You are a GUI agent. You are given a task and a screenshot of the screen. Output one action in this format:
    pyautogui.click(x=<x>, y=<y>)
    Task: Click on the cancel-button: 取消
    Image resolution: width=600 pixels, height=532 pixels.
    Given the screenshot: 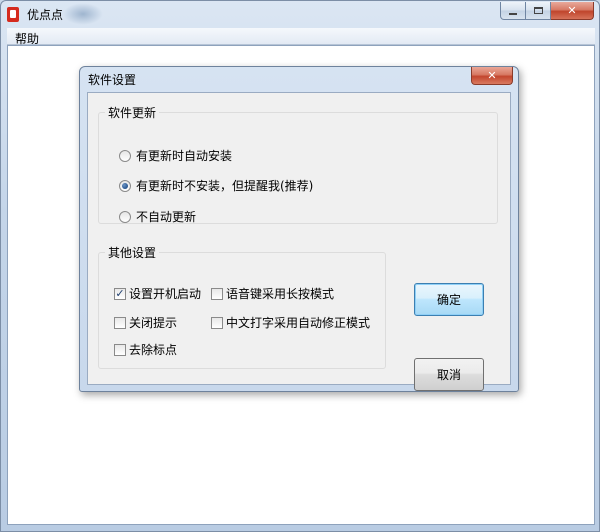 What is the action you would take?
    pyautogui.click(x=449, y=374)
    